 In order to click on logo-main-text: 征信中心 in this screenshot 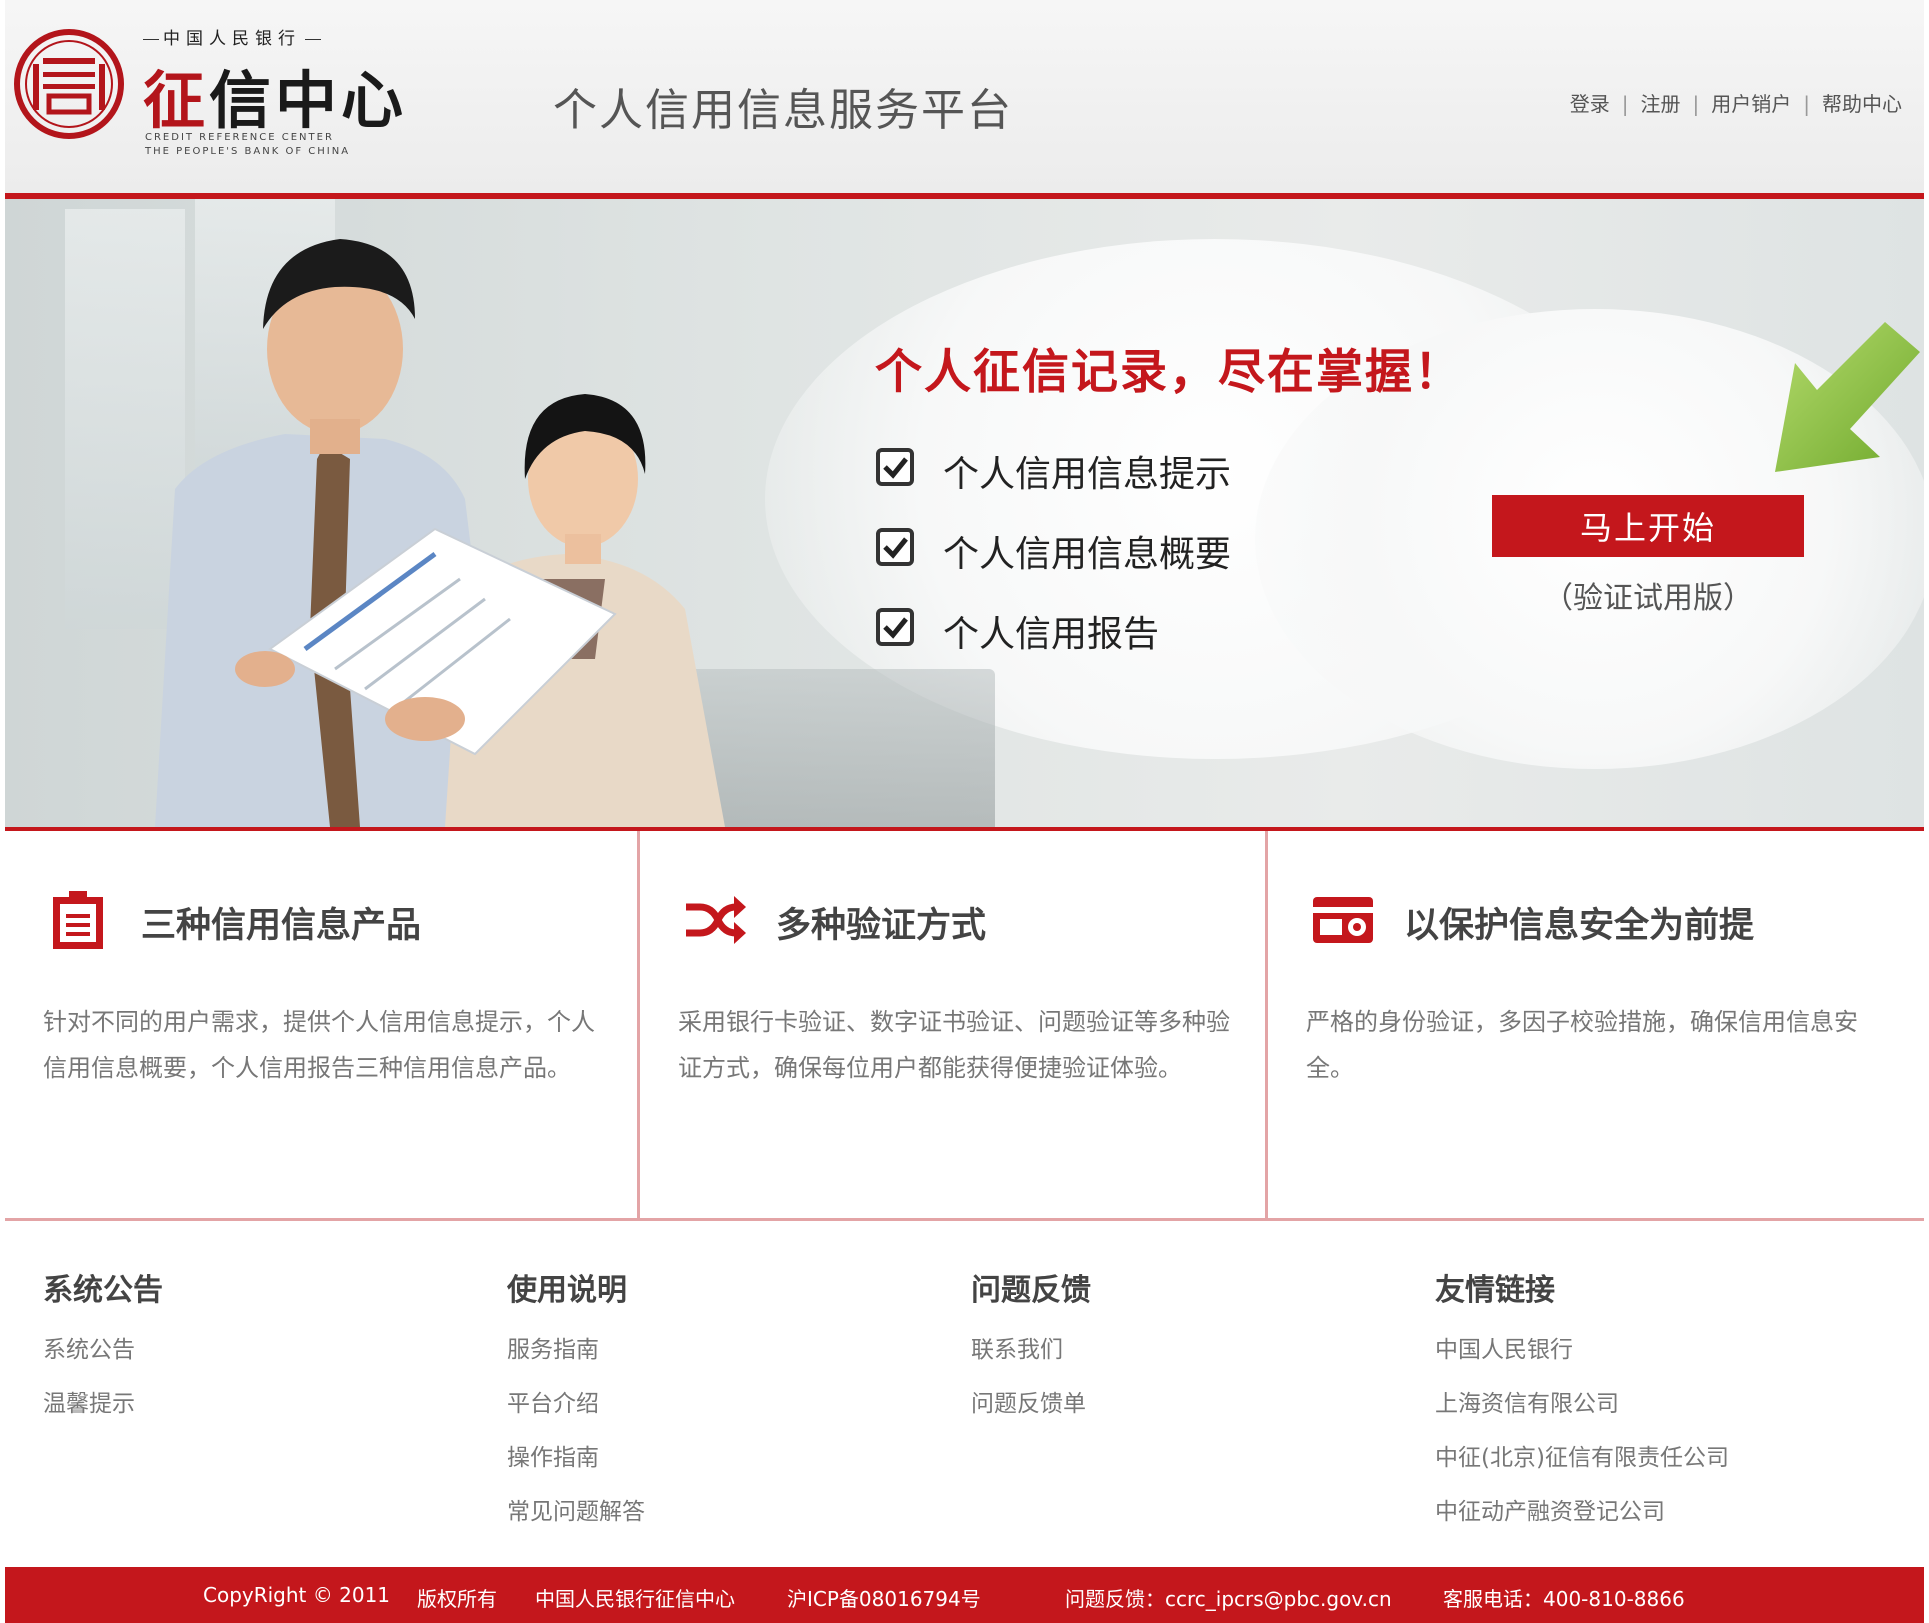, I will do `click(275, 95)`.